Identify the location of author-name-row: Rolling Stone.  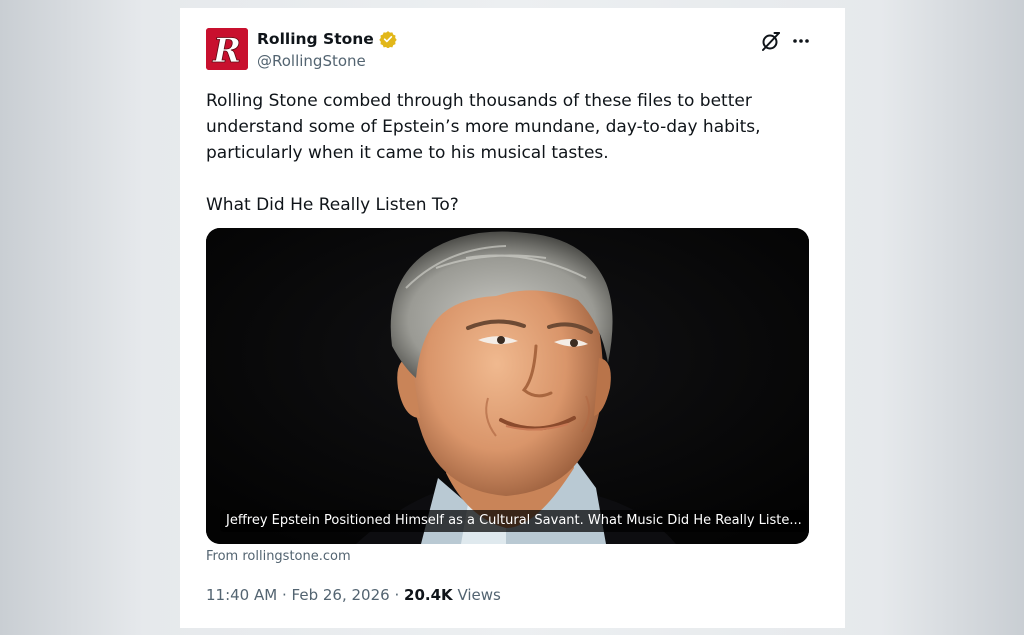
(327, 39).